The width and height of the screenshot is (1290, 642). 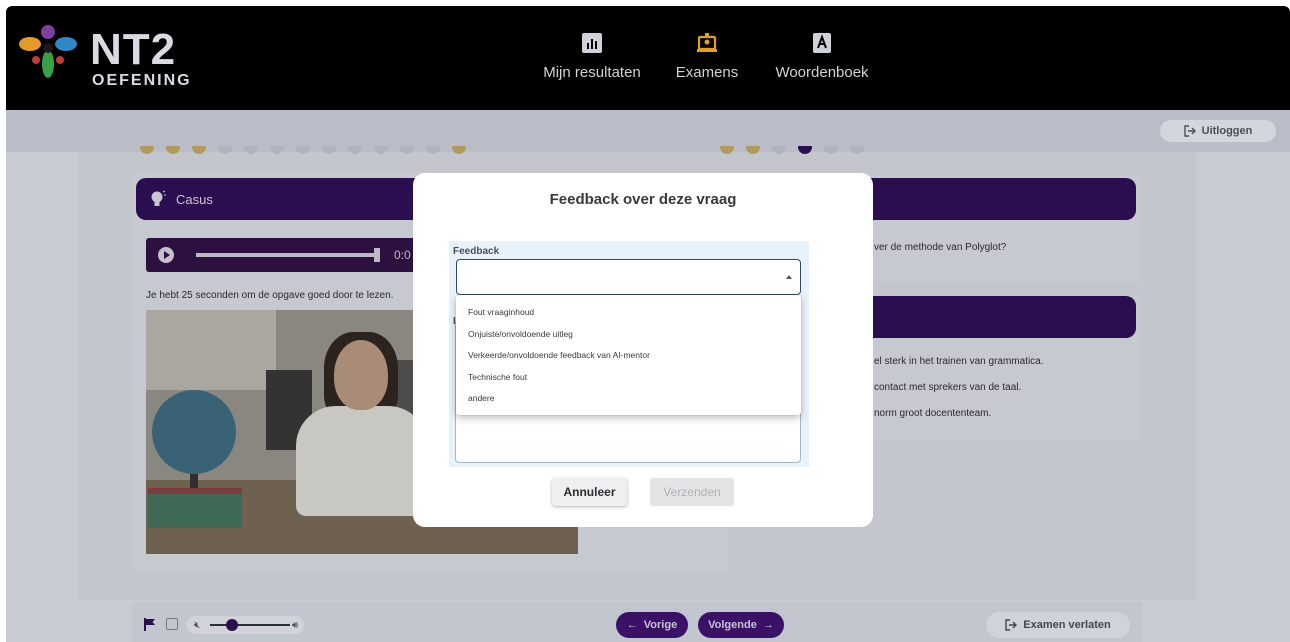 What do you see at coordinates (932, 413) in the screenshot?
I see `answer-option: norm groot docententeam.` at bounding box center [932, 413].